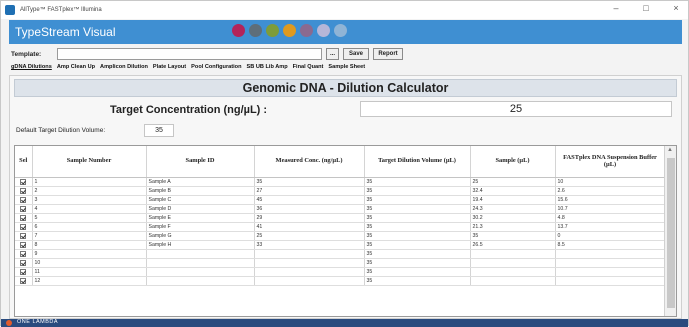  I want to click on table-row: 10 35, so click(340, 263).